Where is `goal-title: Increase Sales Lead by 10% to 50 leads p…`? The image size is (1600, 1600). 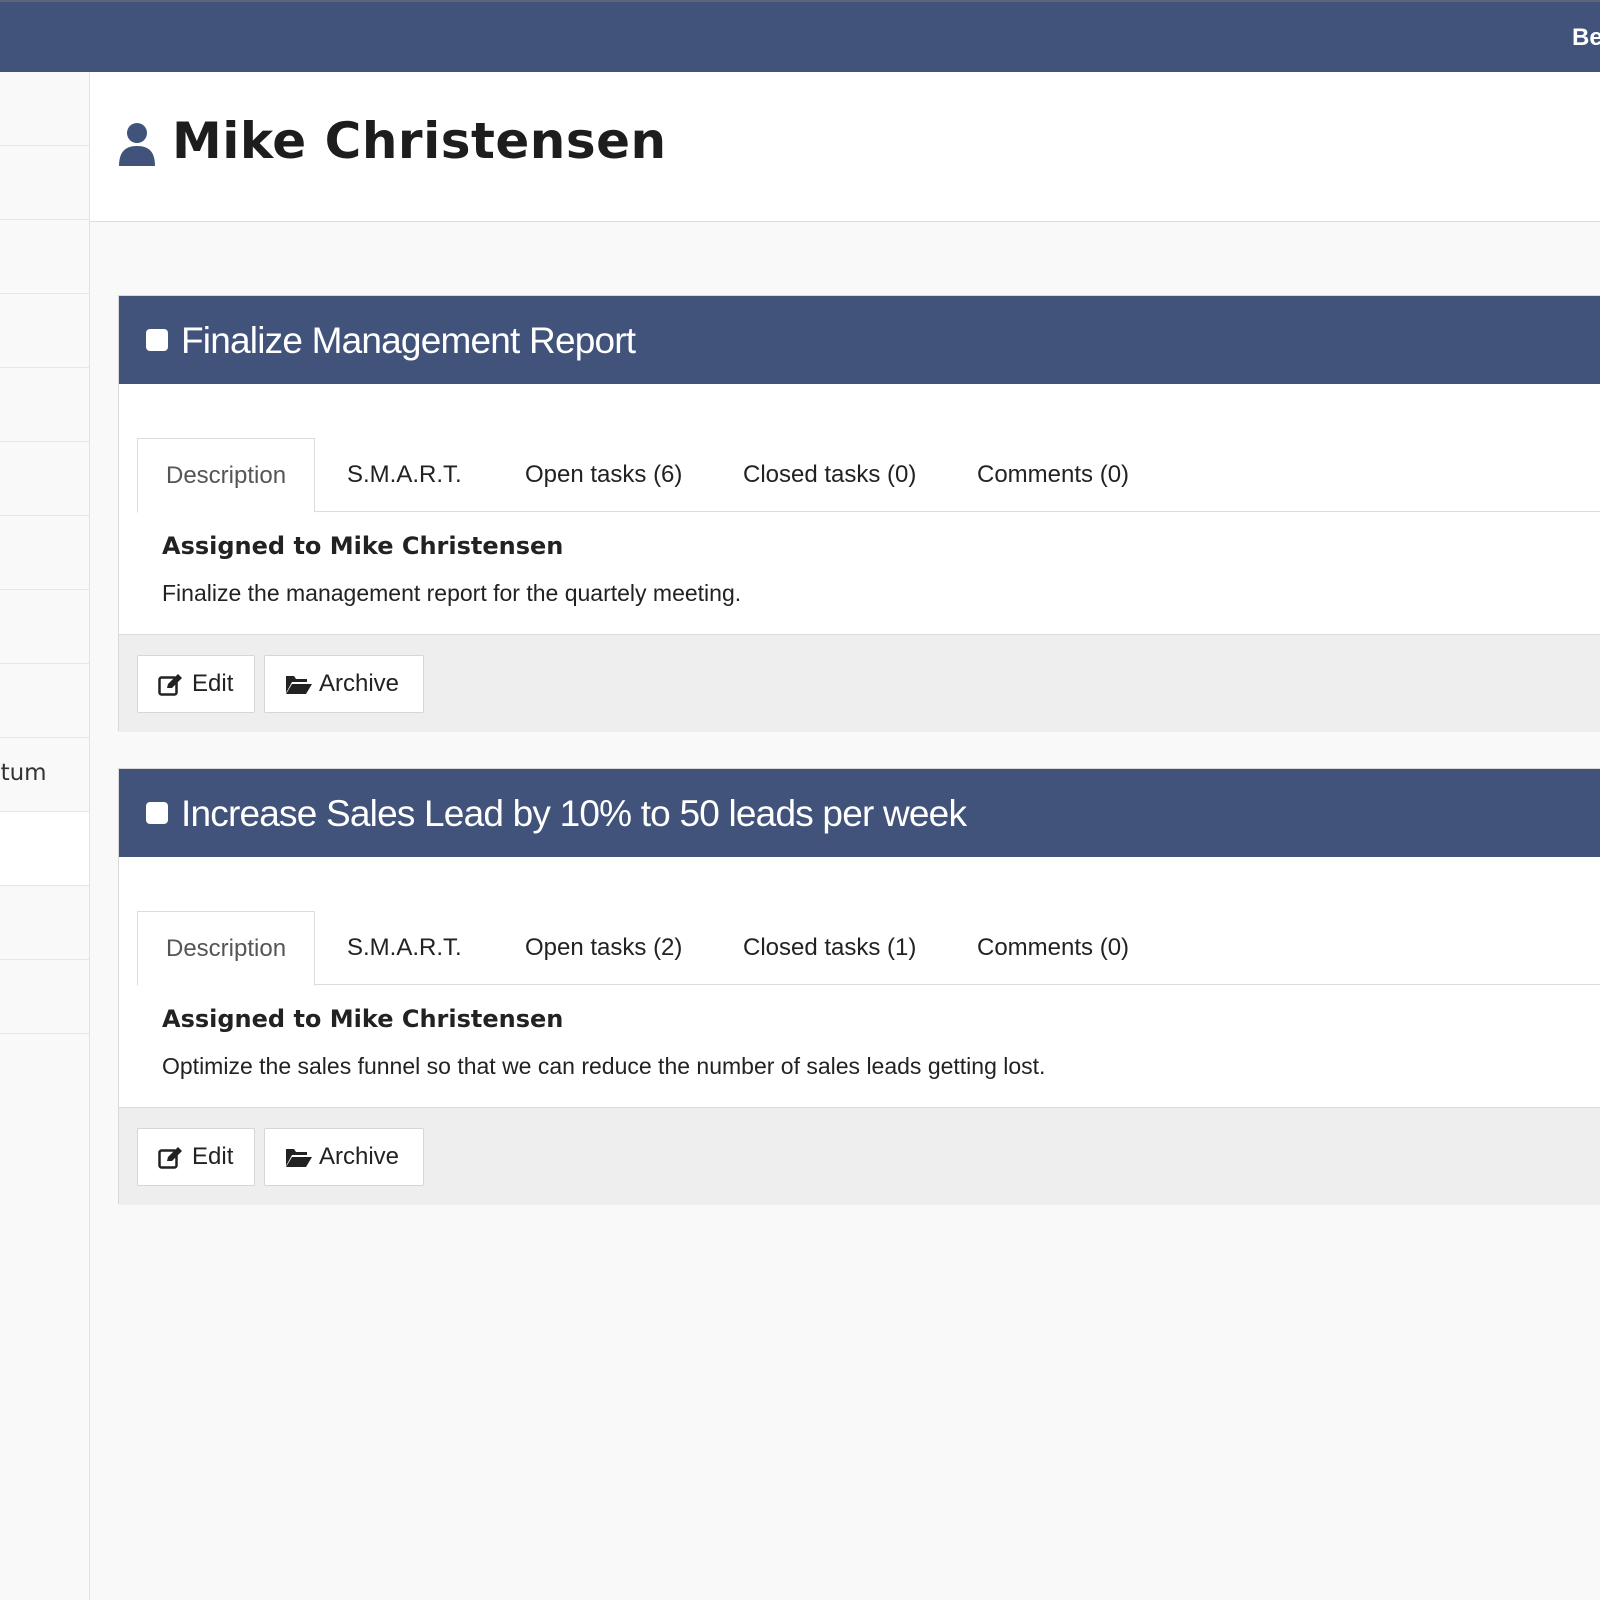 goal-title: Increase Sales Lead by 10% to 50 leads p… is located at coordinates (574, 813).